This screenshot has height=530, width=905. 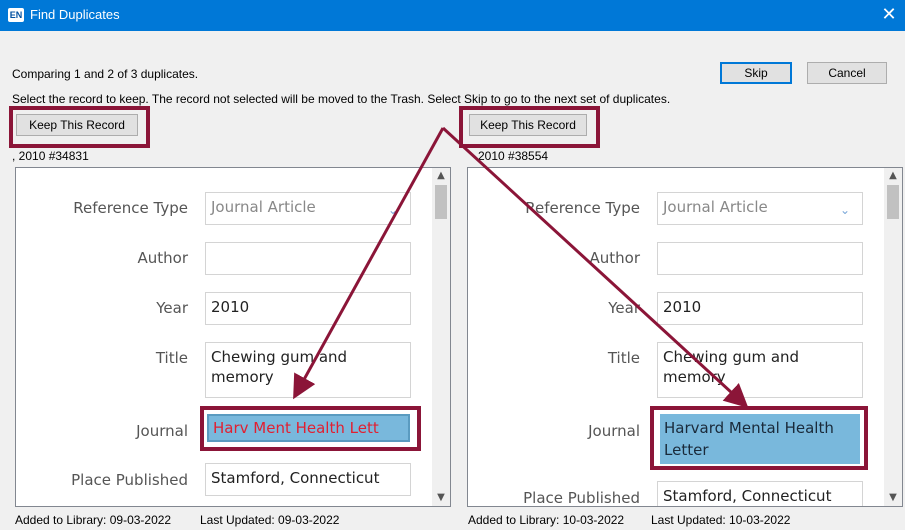 I want to click on left-scrollbar: ▲ ▼, so click(x=441, y=337).